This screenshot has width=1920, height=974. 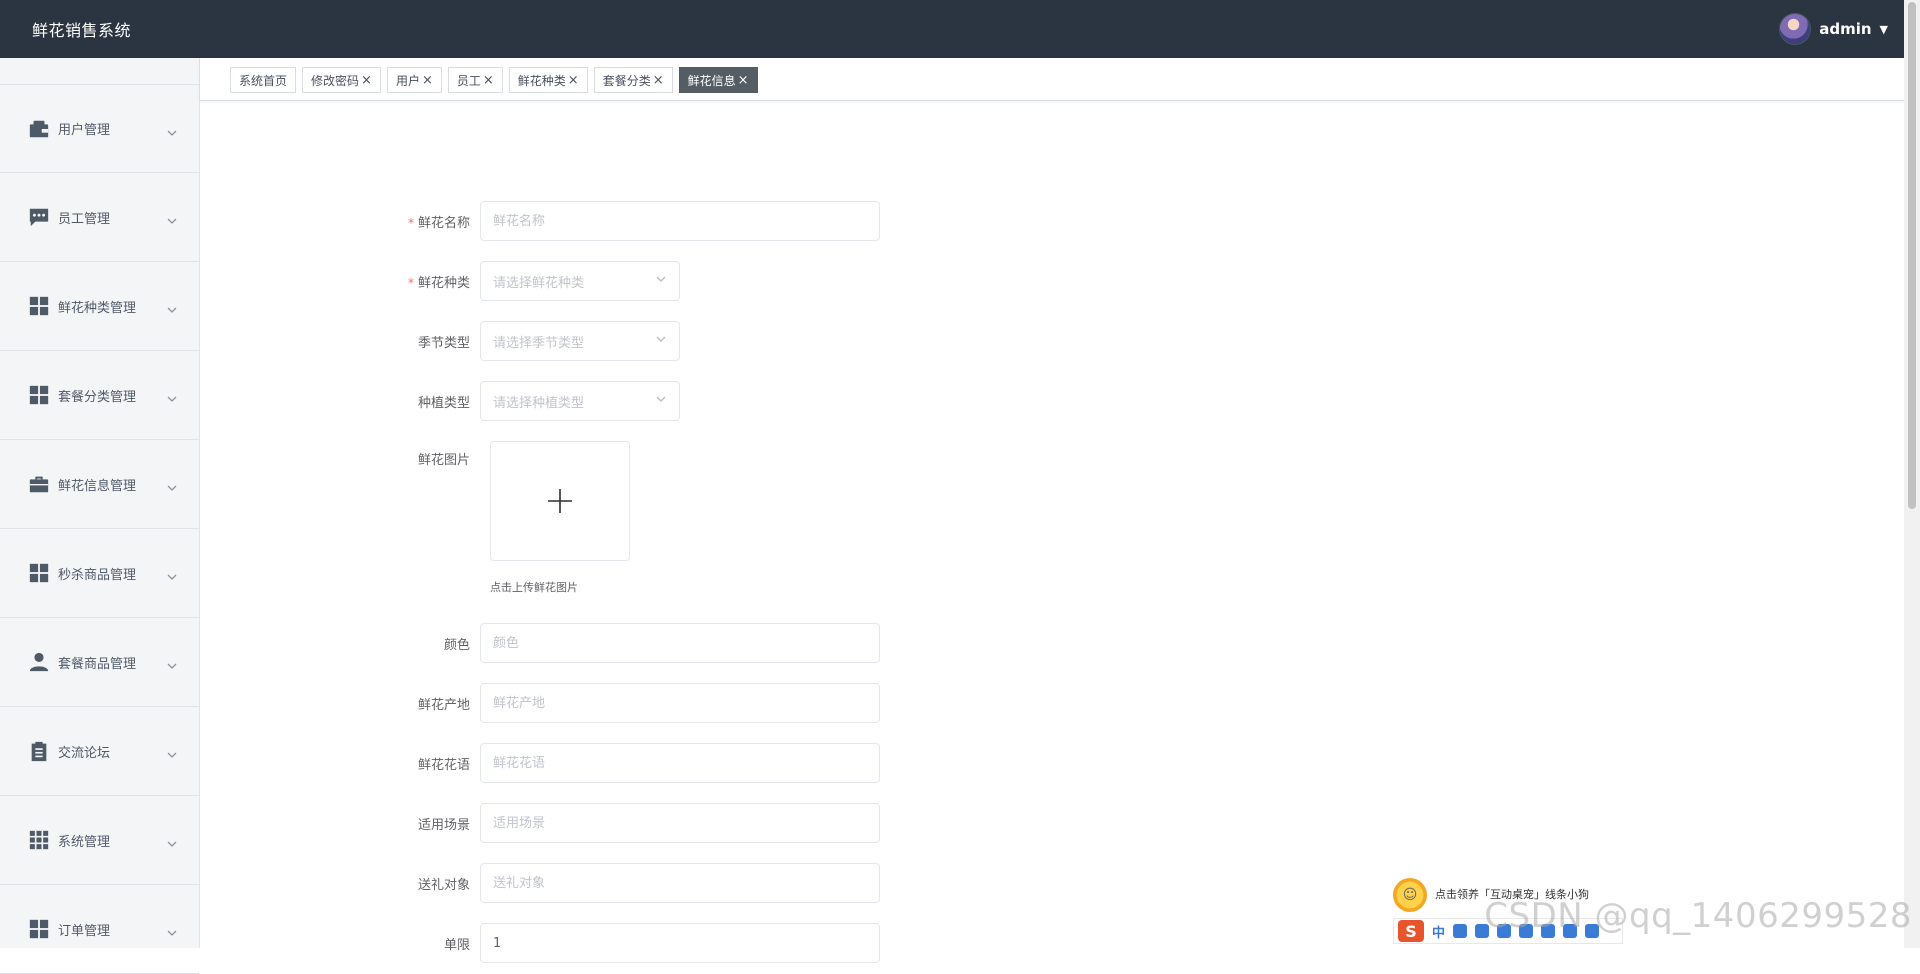 I want to click on tab-home: 系统首页, so click(x=263, y=80).